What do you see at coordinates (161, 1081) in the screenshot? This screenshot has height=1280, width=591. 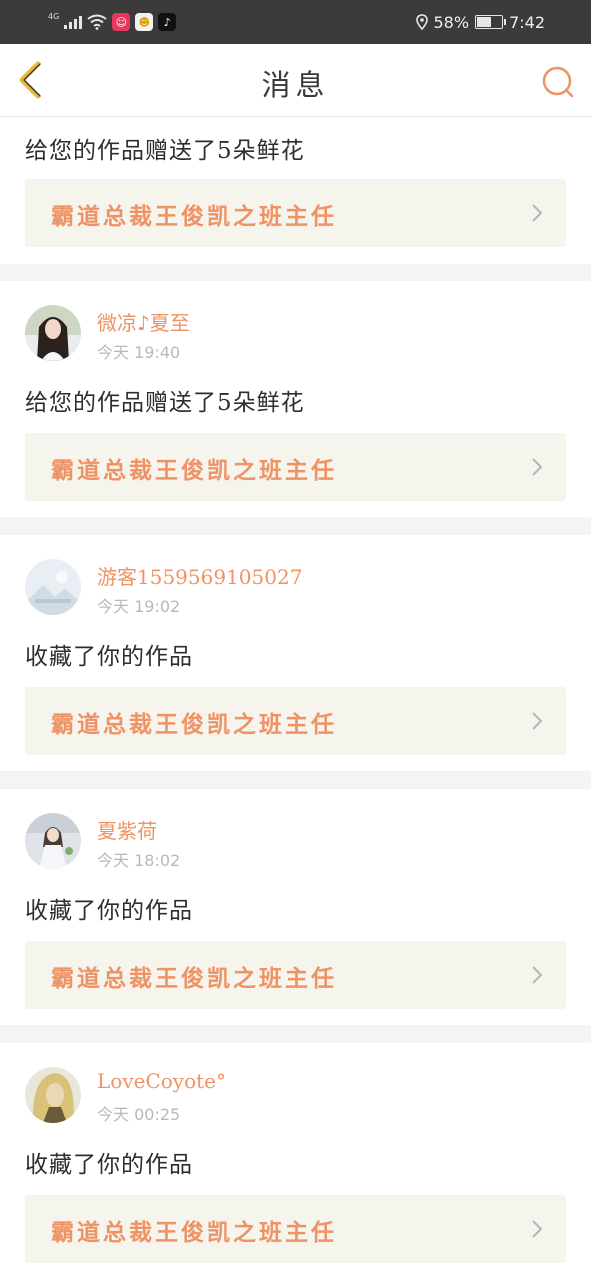 I see `username: LoveCoyote°` at bounding box center [161, 1081].